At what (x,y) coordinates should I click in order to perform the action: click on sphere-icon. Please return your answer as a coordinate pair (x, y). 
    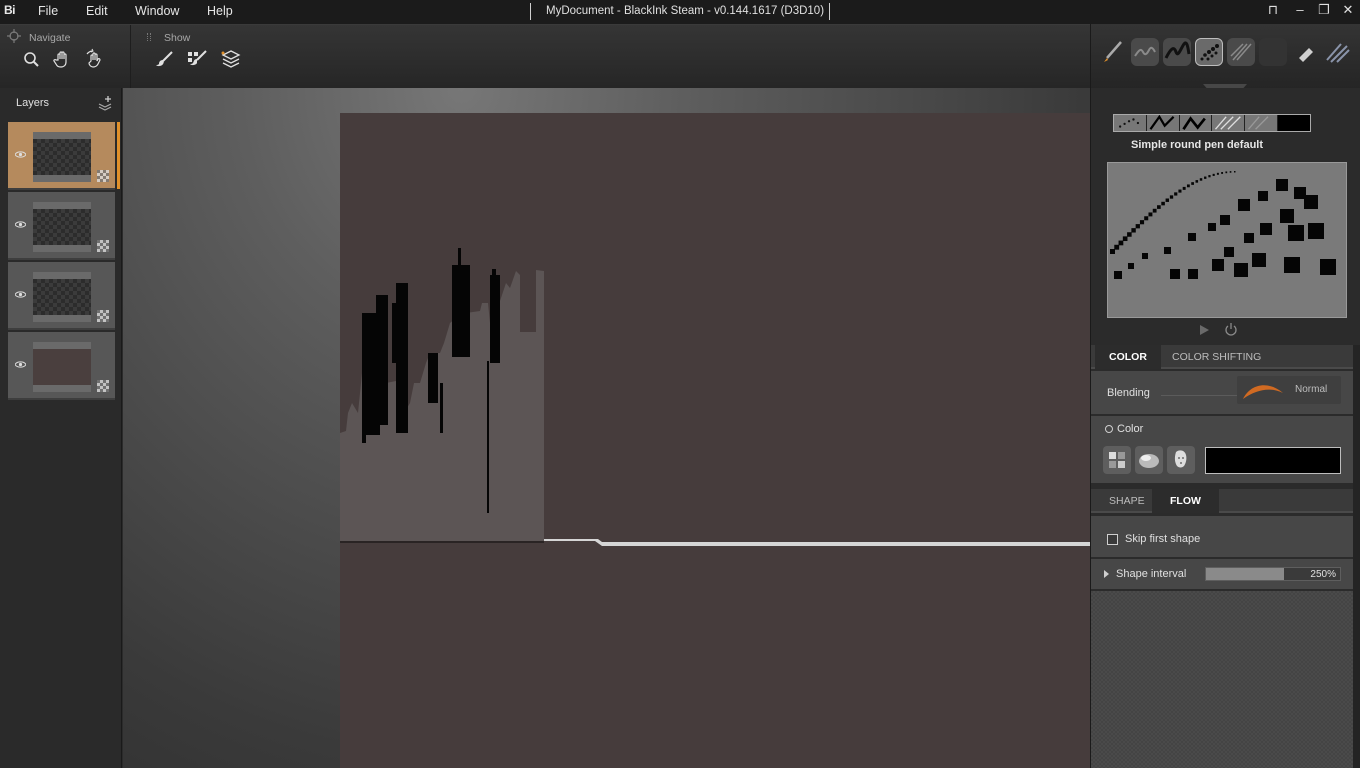
    Looking at the image, I should click on (1149, 460).